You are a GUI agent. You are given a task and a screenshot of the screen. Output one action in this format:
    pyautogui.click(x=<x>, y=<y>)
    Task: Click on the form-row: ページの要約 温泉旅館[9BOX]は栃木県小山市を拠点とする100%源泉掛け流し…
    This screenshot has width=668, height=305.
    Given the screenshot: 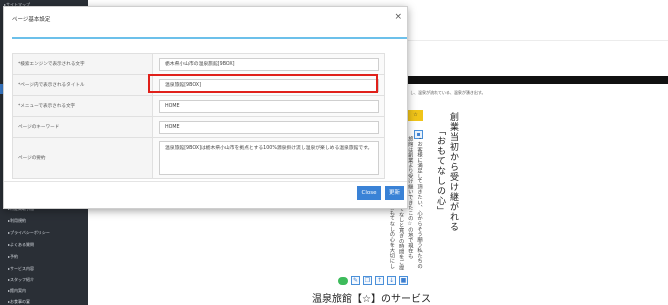 What is the action you would take?
    pyautogui.click(x=198, y=158)
    